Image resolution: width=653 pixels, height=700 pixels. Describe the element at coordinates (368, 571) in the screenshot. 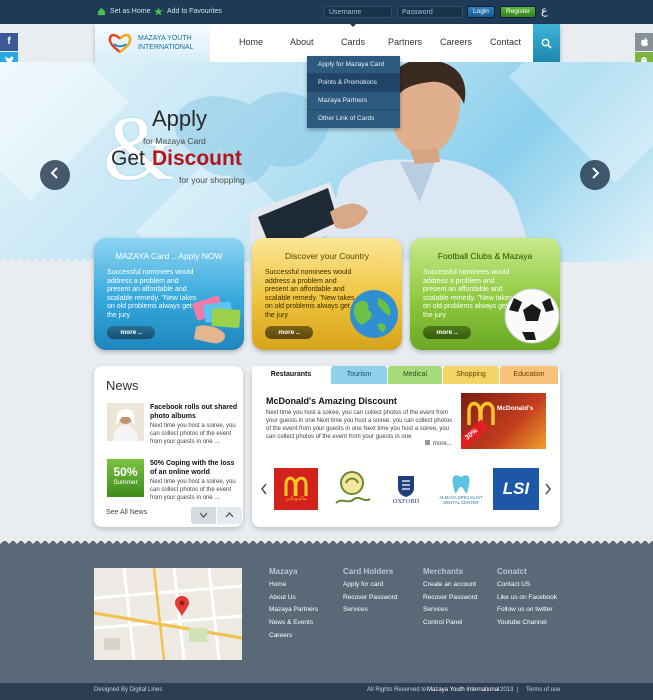

I see `footer-col-title-card-holders: Card Holders` at that location.